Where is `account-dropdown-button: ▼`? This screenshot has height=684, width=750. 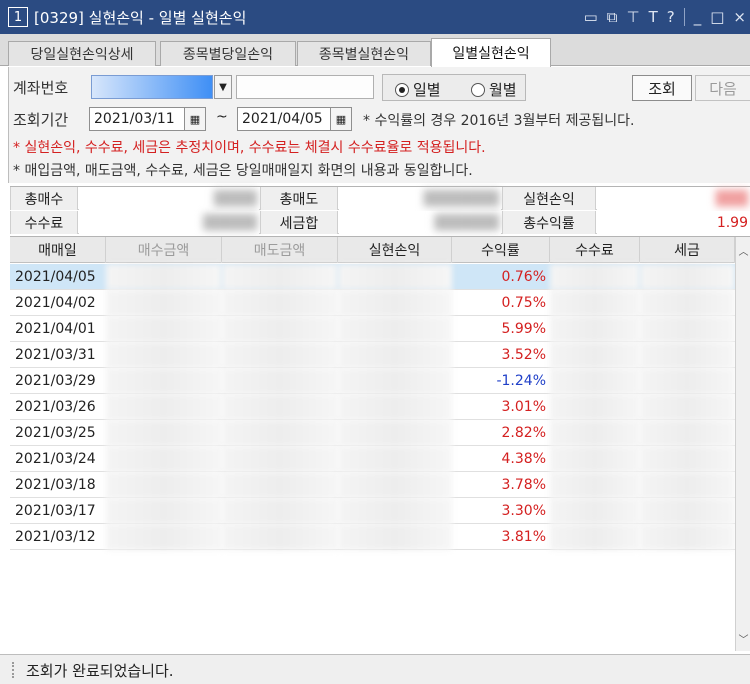
account-dropdown-button: ▼ is located at coordinates (223, 87).